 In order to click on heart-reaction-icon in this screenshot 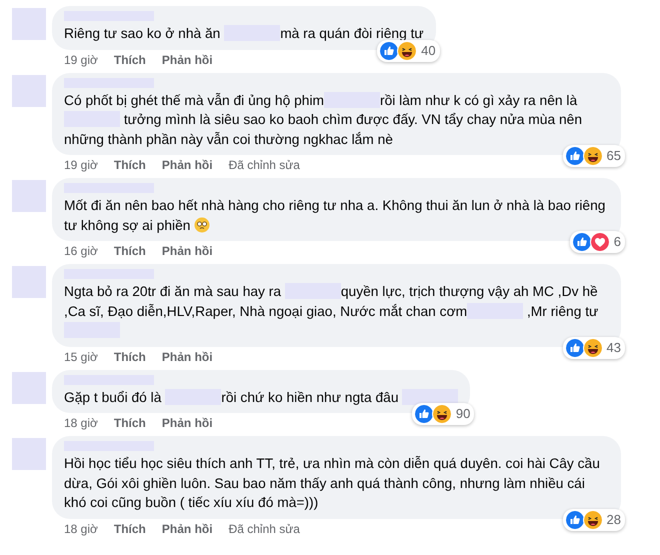, I will do `click(600, 242)`.